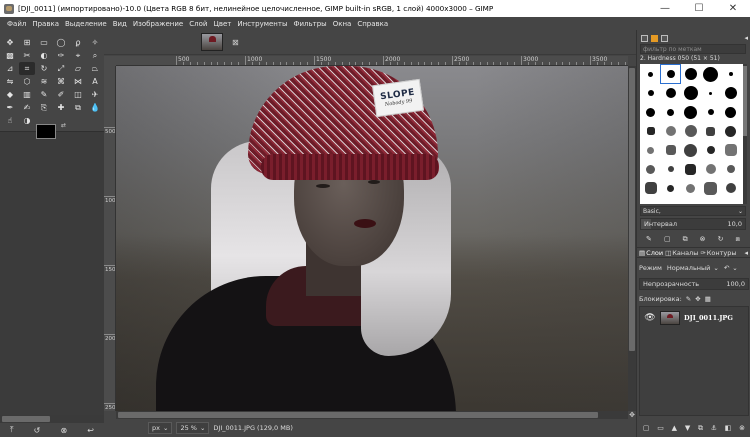 This screenshot has width=750, height=437. I want to click on eraser-tool-icon: ◫, so click(78, 94).